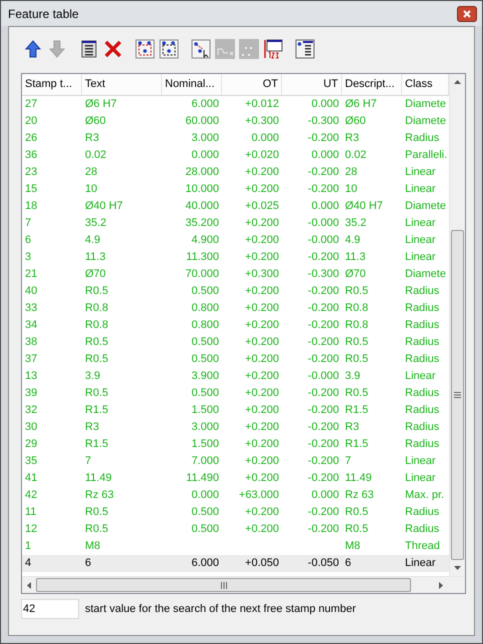 Image resolution: width=483 pixels, height=644 pixels. Describe the element at coordinates (95, 258) in the screenshot. I see `table-cell-text: 11.3` at that location.